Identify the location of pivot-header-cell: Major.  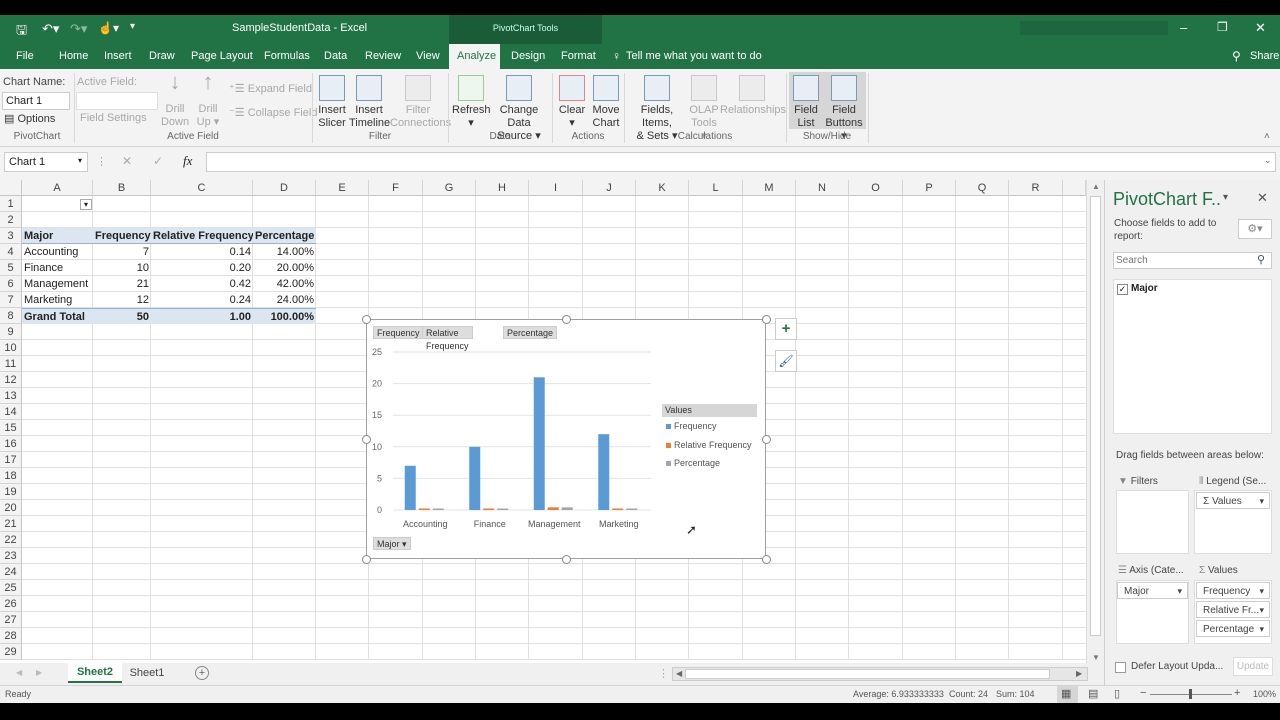
(57, 236).